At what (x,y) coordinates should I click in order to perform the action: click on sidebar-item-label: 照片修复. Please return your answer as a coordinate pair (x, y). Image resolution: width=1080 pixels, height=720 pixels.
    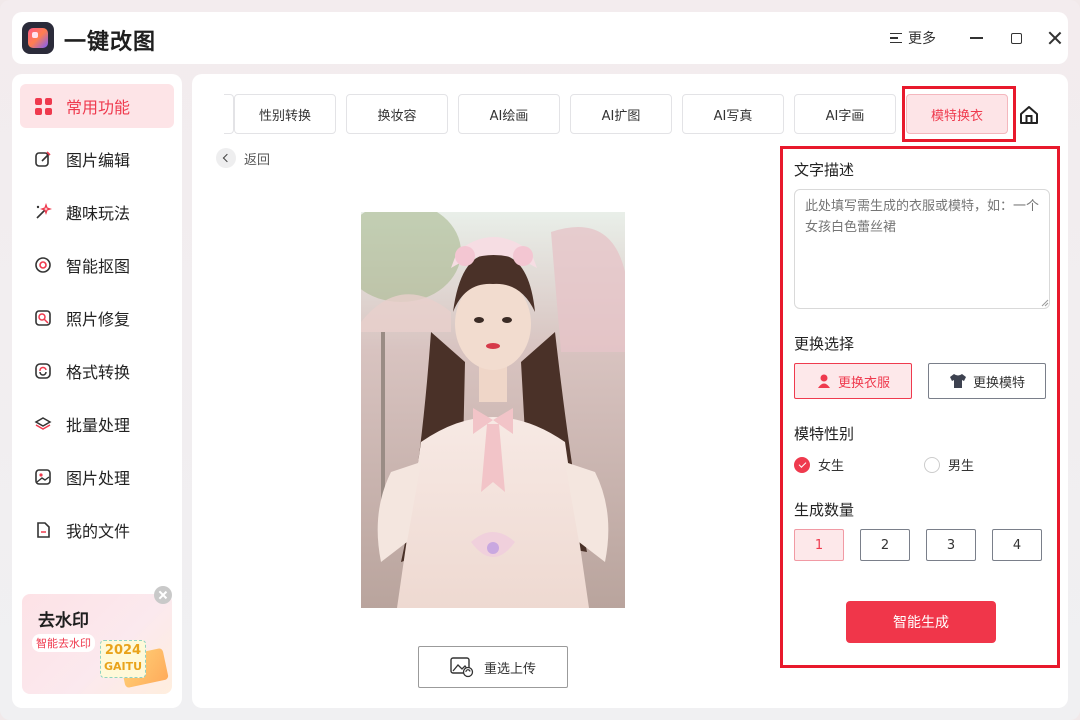
    Looking at the image, I should click on (98, 319).